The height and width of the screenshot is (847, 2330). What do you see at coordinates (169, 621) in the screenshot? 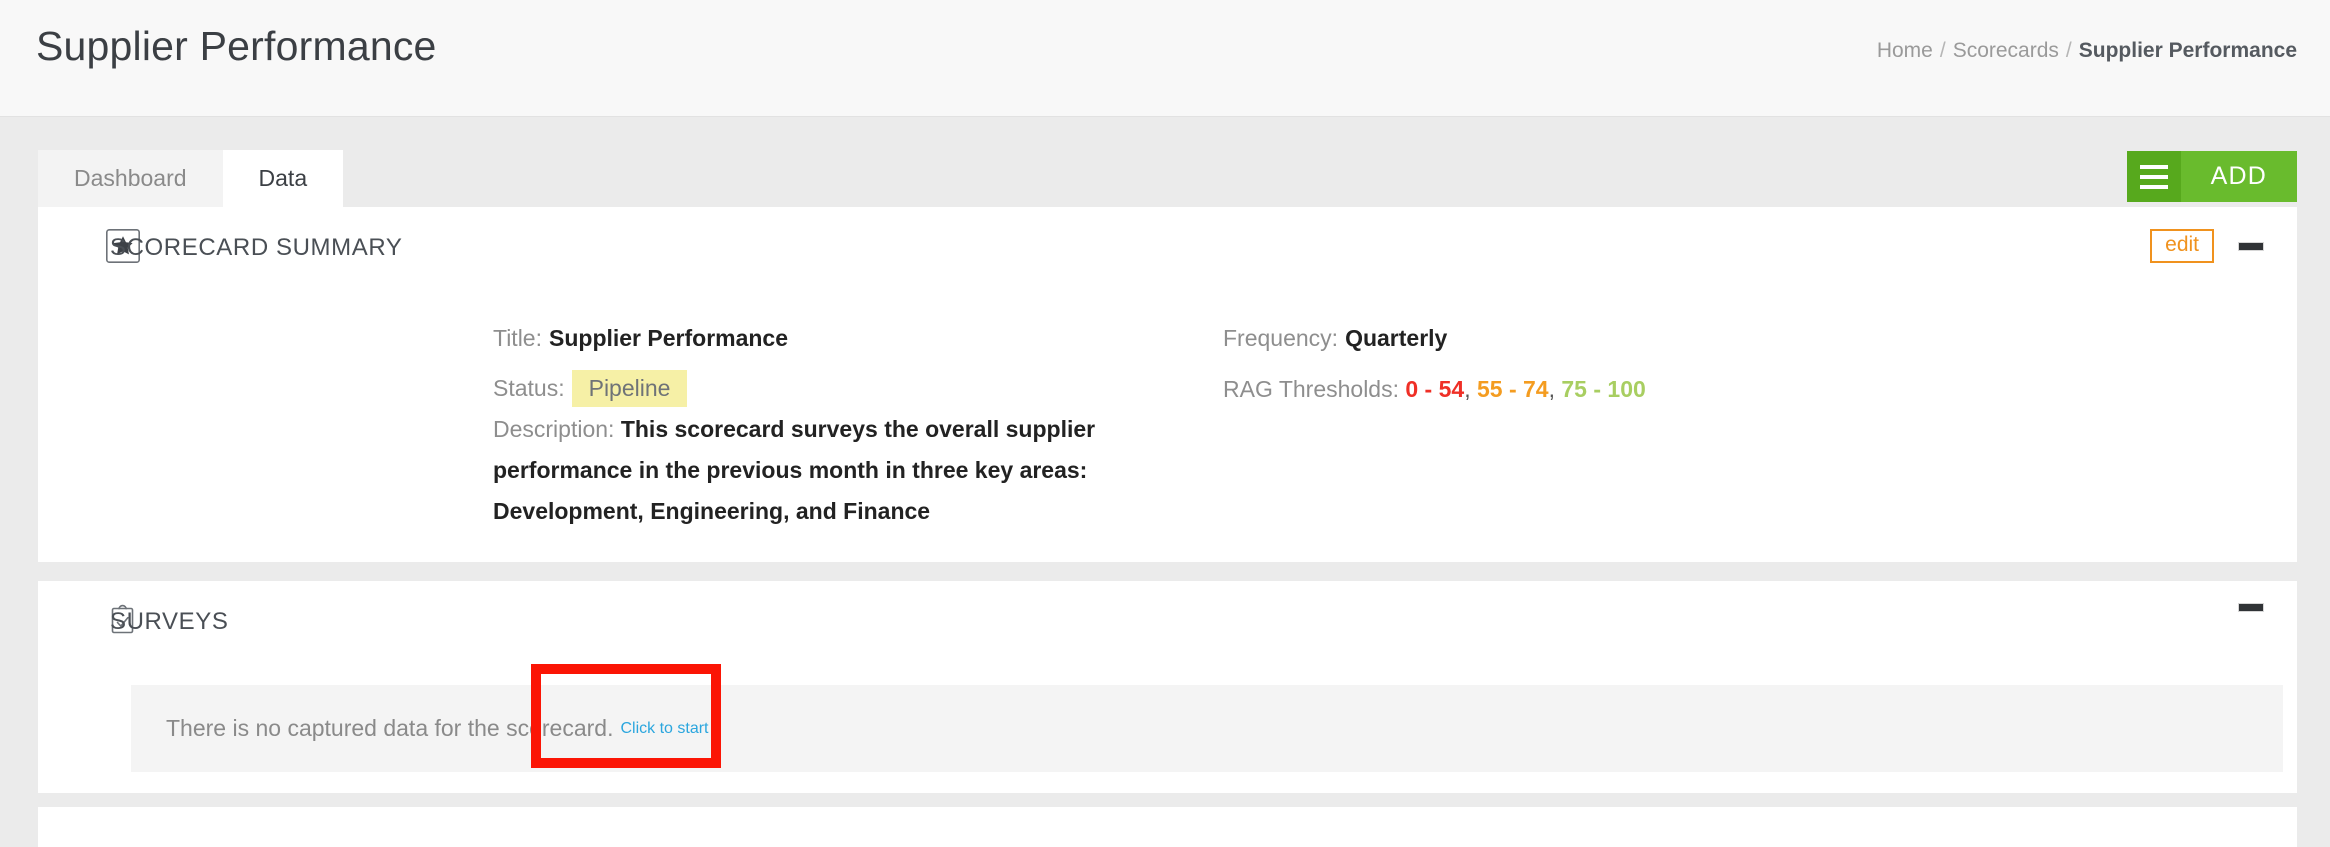
I see `surveys-title: SURVEYS` at bounding box center [169, 621].